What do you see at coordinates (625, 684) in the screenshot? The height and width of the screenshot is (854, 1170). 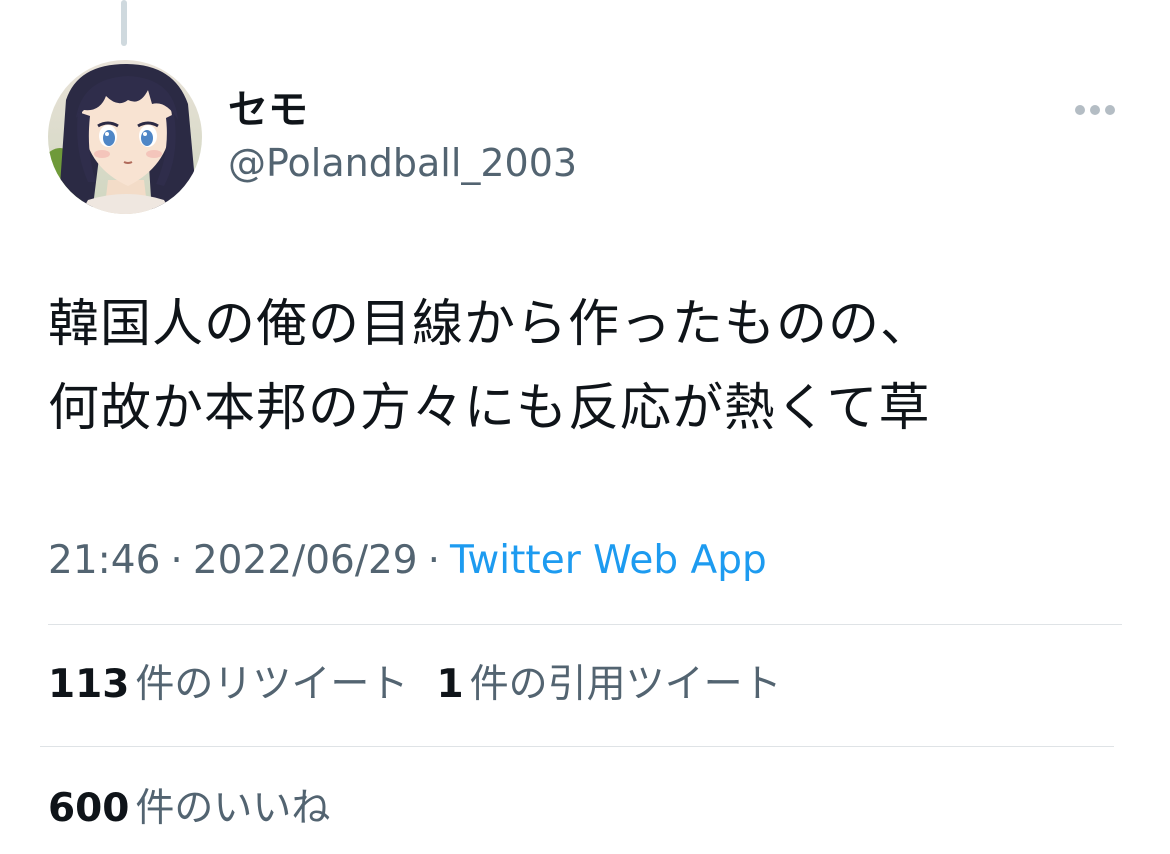 I see `quote-label: 件の引用ツイート` at bounding box center [625, 684].